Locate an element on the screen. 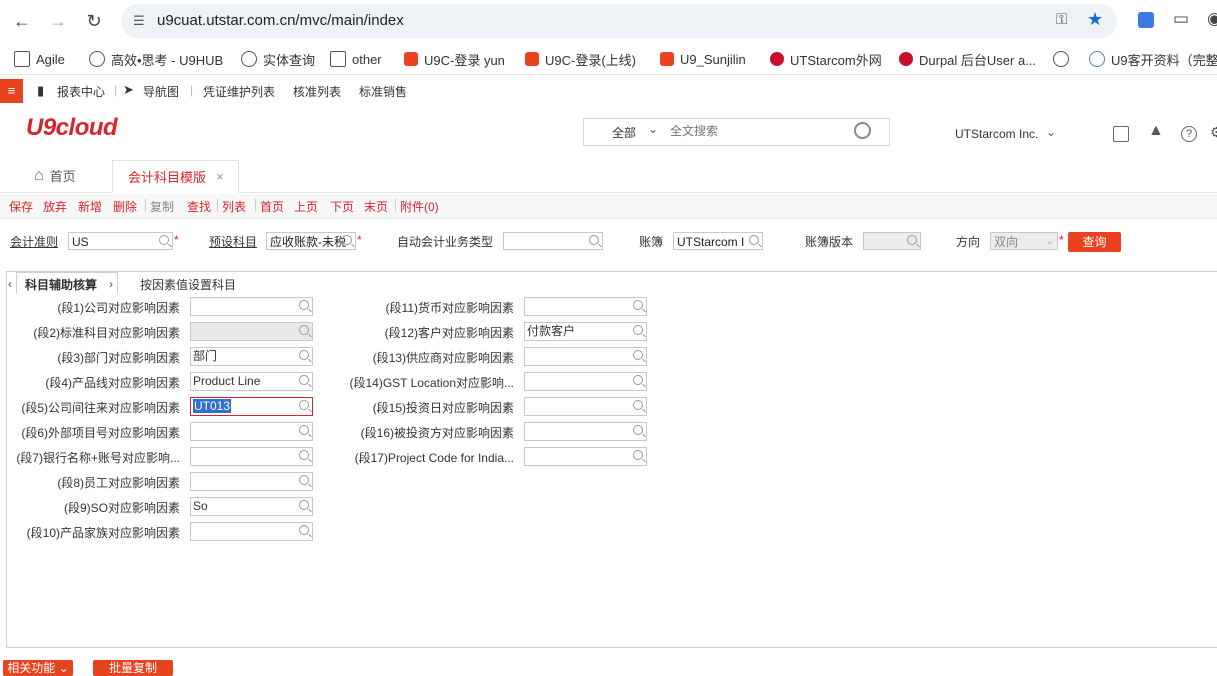  next-action: 下页 is located at coordinates (342, 206).